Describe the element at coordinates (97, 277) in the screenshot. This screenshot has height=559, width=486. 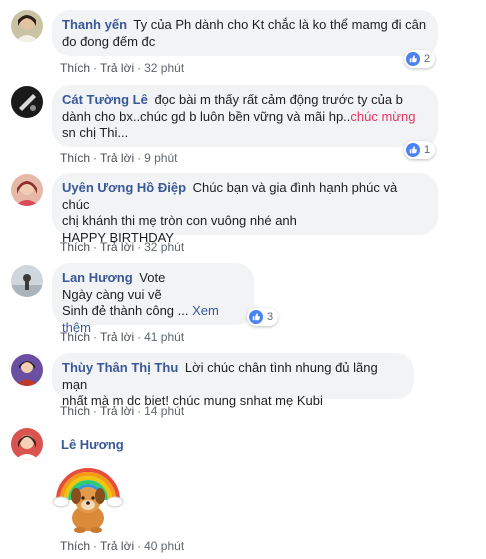
I see `commenter-name: Lan Hương` at that location.